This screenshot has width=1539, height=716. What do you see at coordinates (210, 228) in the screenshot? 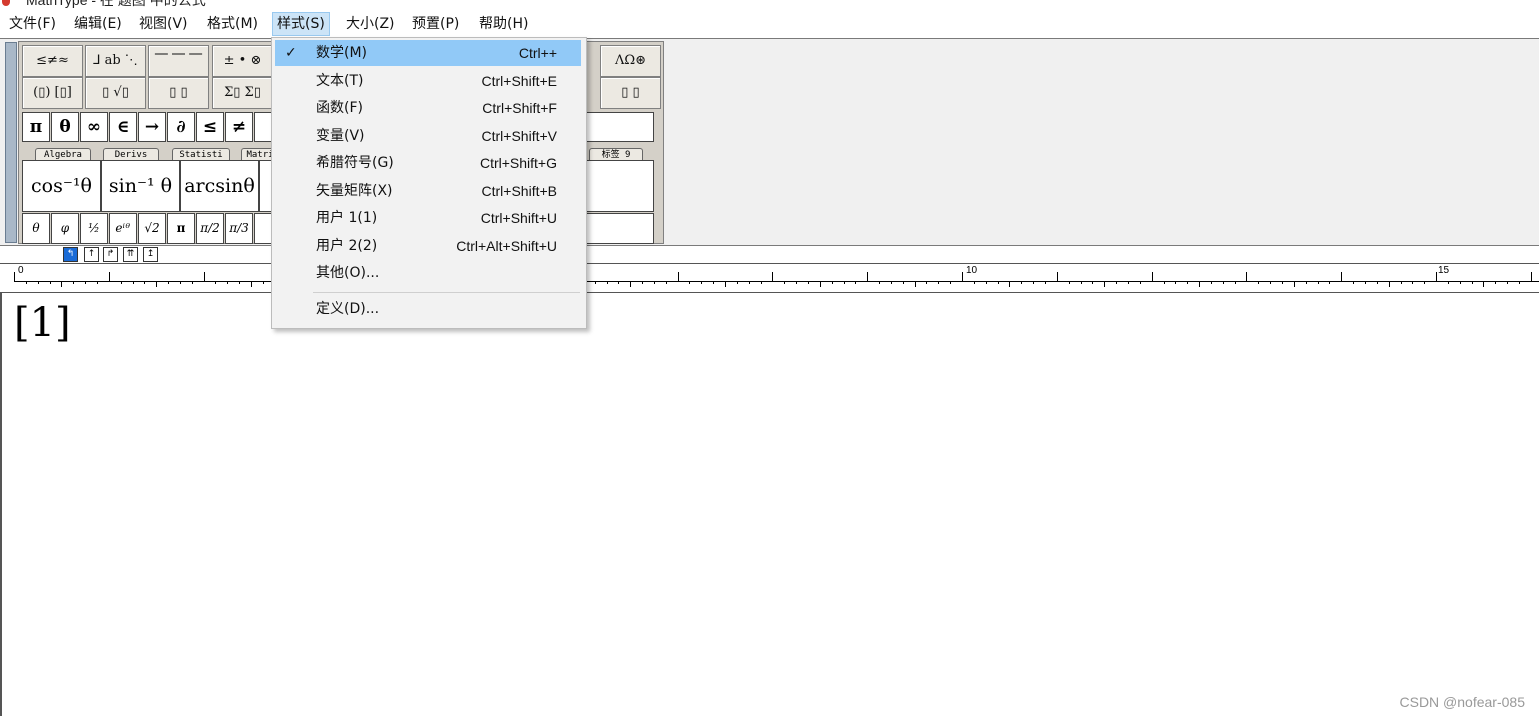
I see `small-pi-half: π/2` at bounding box center [210, 228].